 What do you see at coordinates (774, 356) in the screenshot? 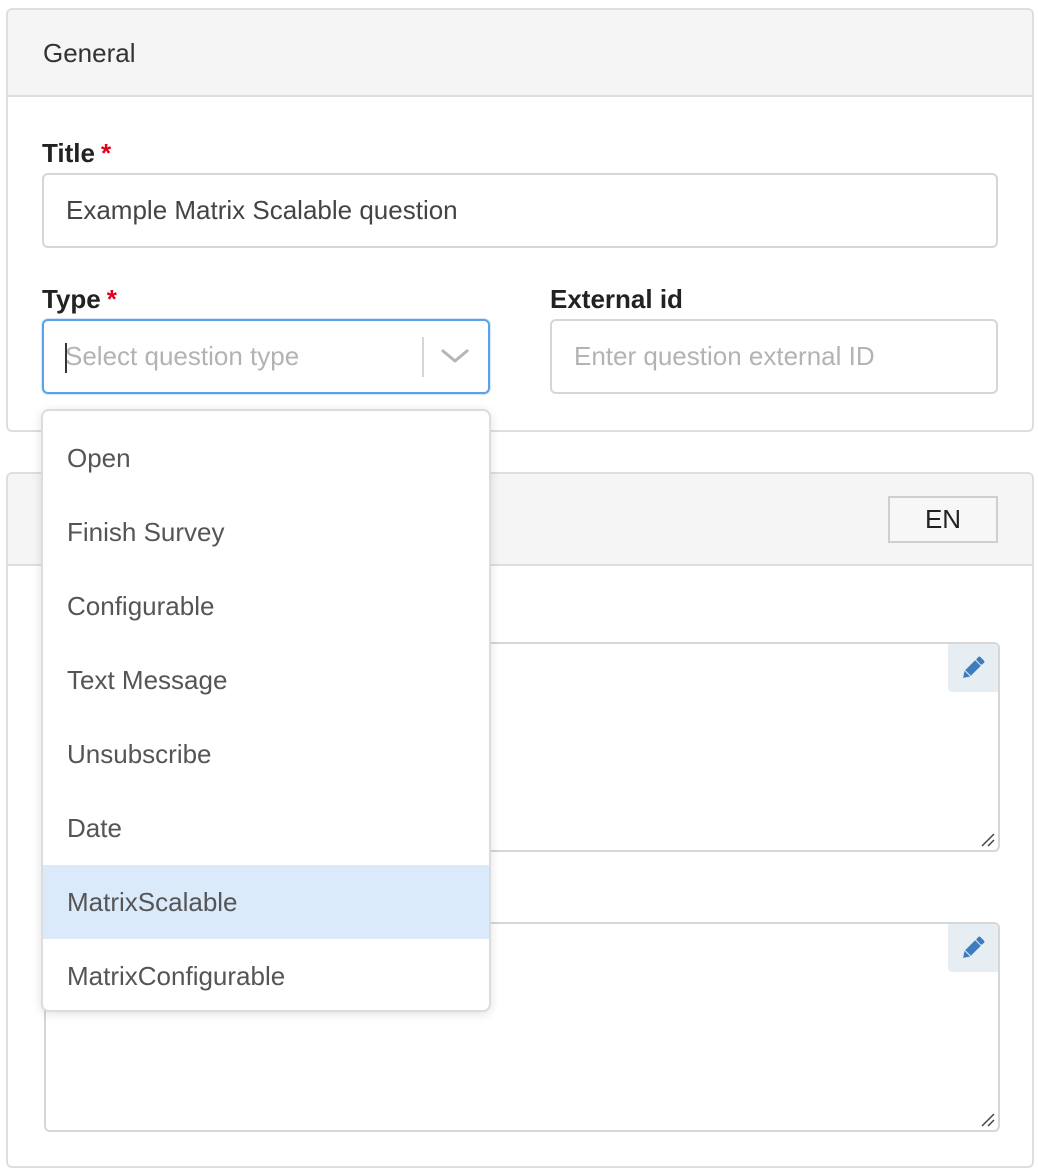
I see `external-id-input: Enter question external ID` at bounding box center [774, 356].